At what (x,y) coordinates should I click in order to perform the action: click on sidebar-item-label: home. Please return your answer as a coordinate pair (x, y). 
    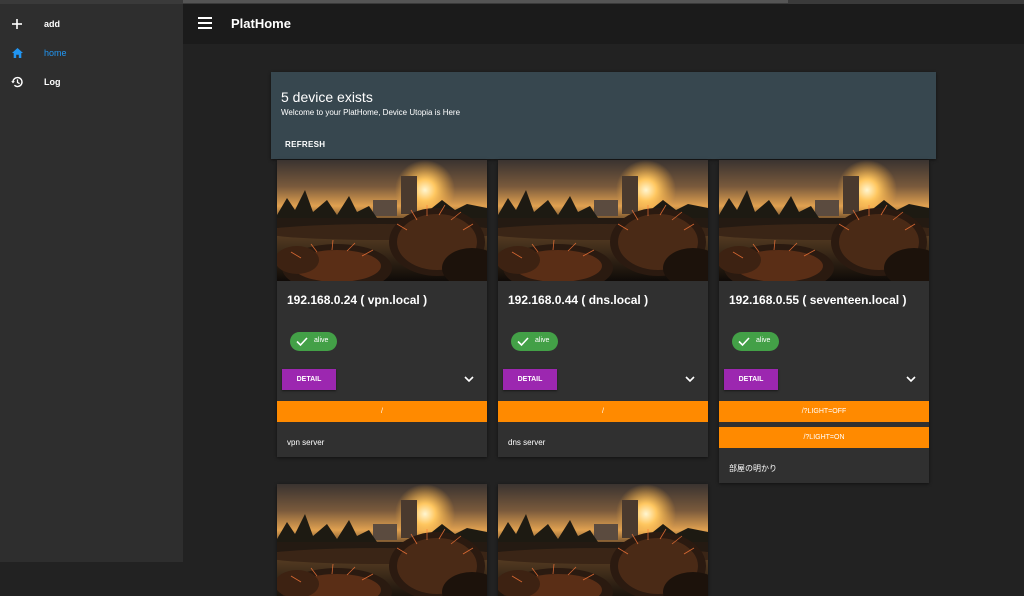
    Looking at the image, I should click on (55, 53).